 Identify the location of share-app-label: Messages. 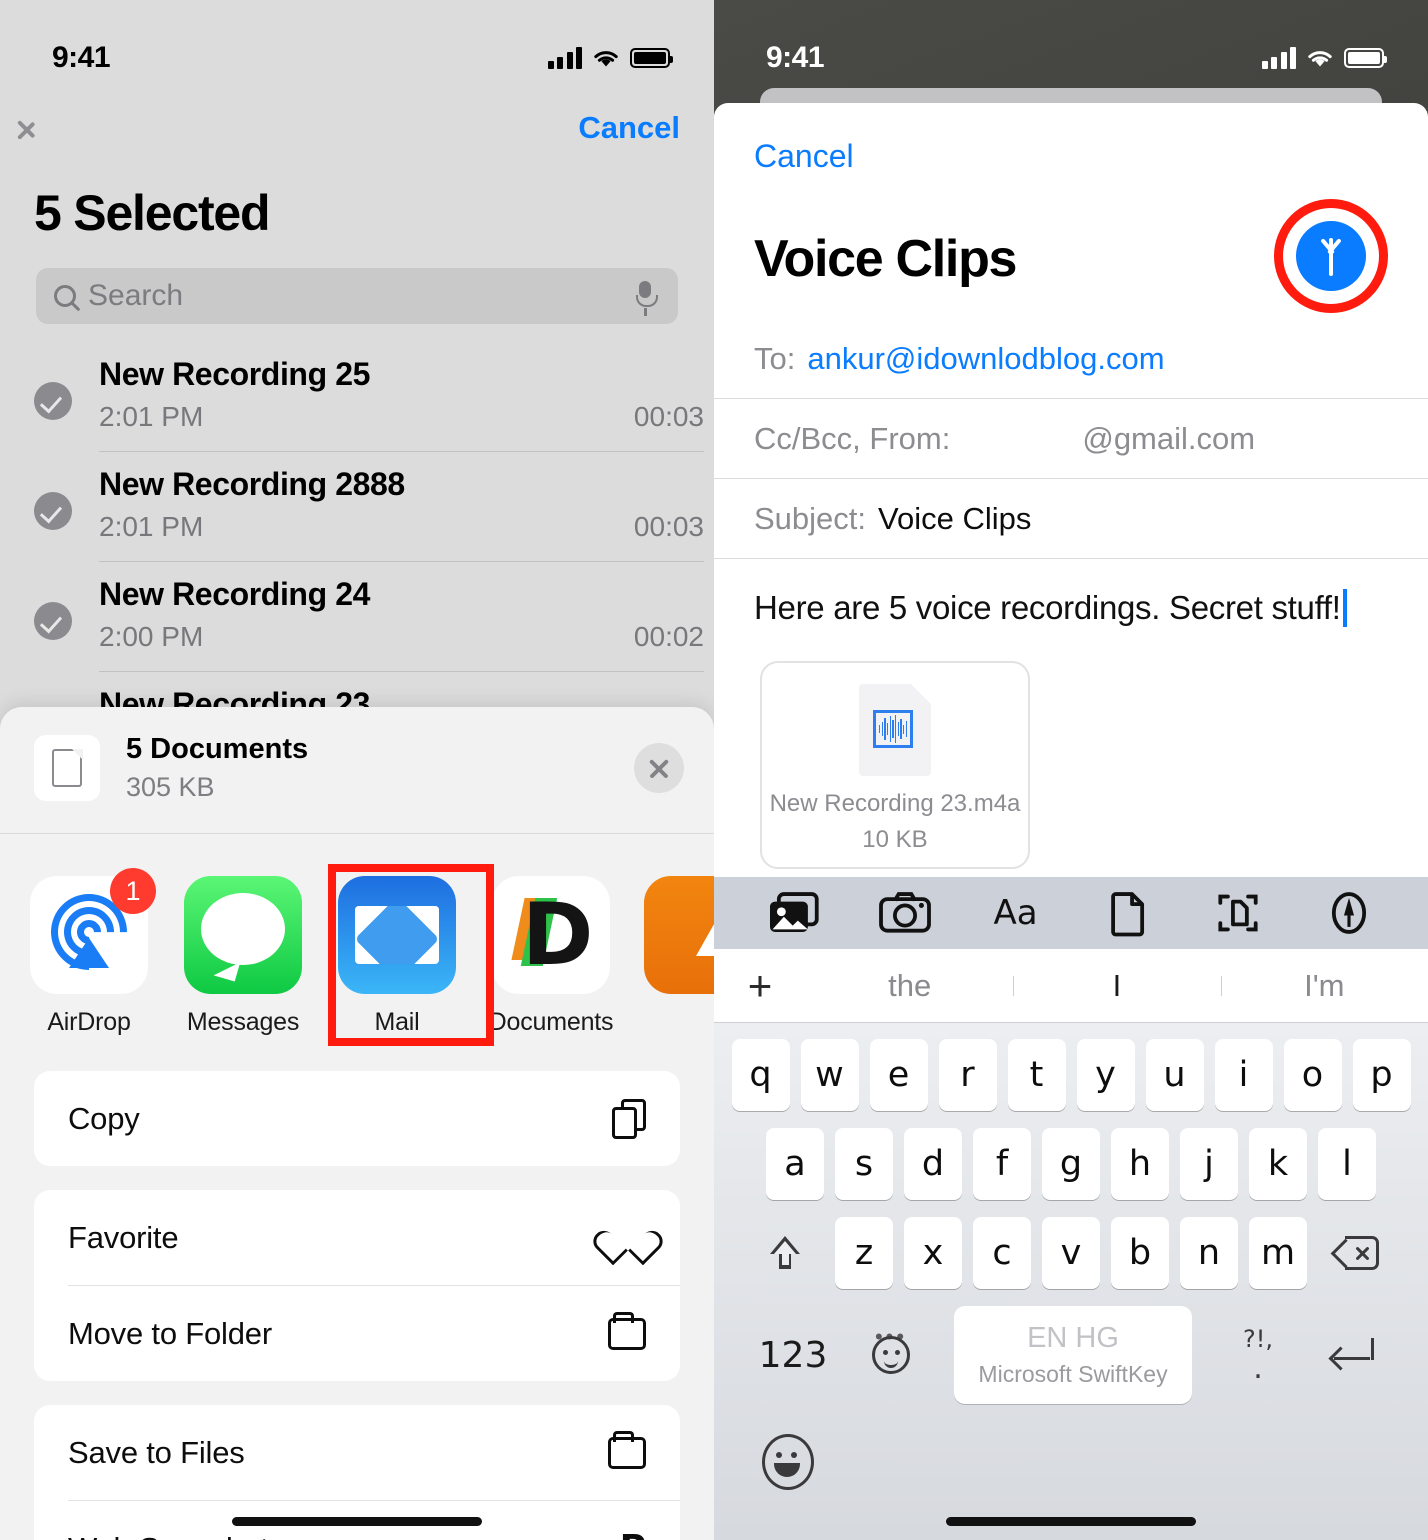
(243, 1022).